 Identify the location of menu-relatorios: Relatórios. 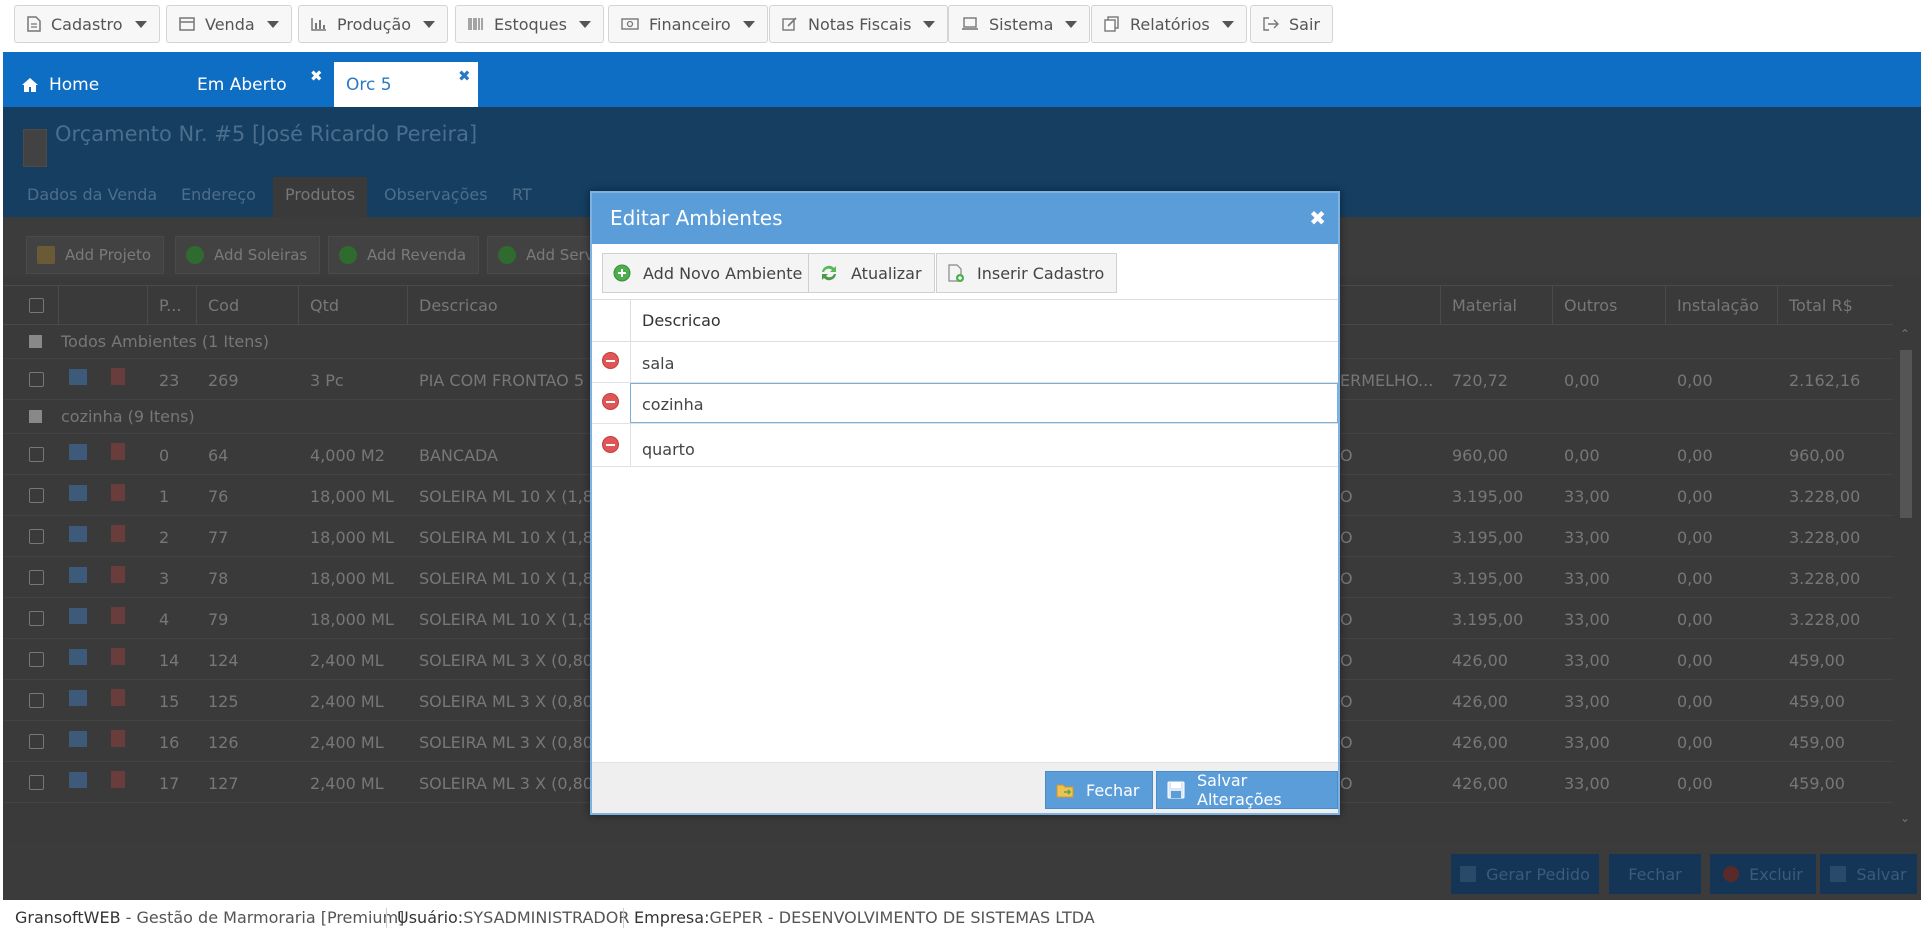
(1169, 24).